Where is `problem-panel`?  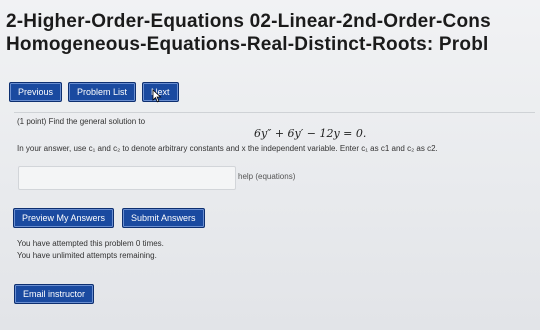 problem-panel is located at coordinates (274, 112).